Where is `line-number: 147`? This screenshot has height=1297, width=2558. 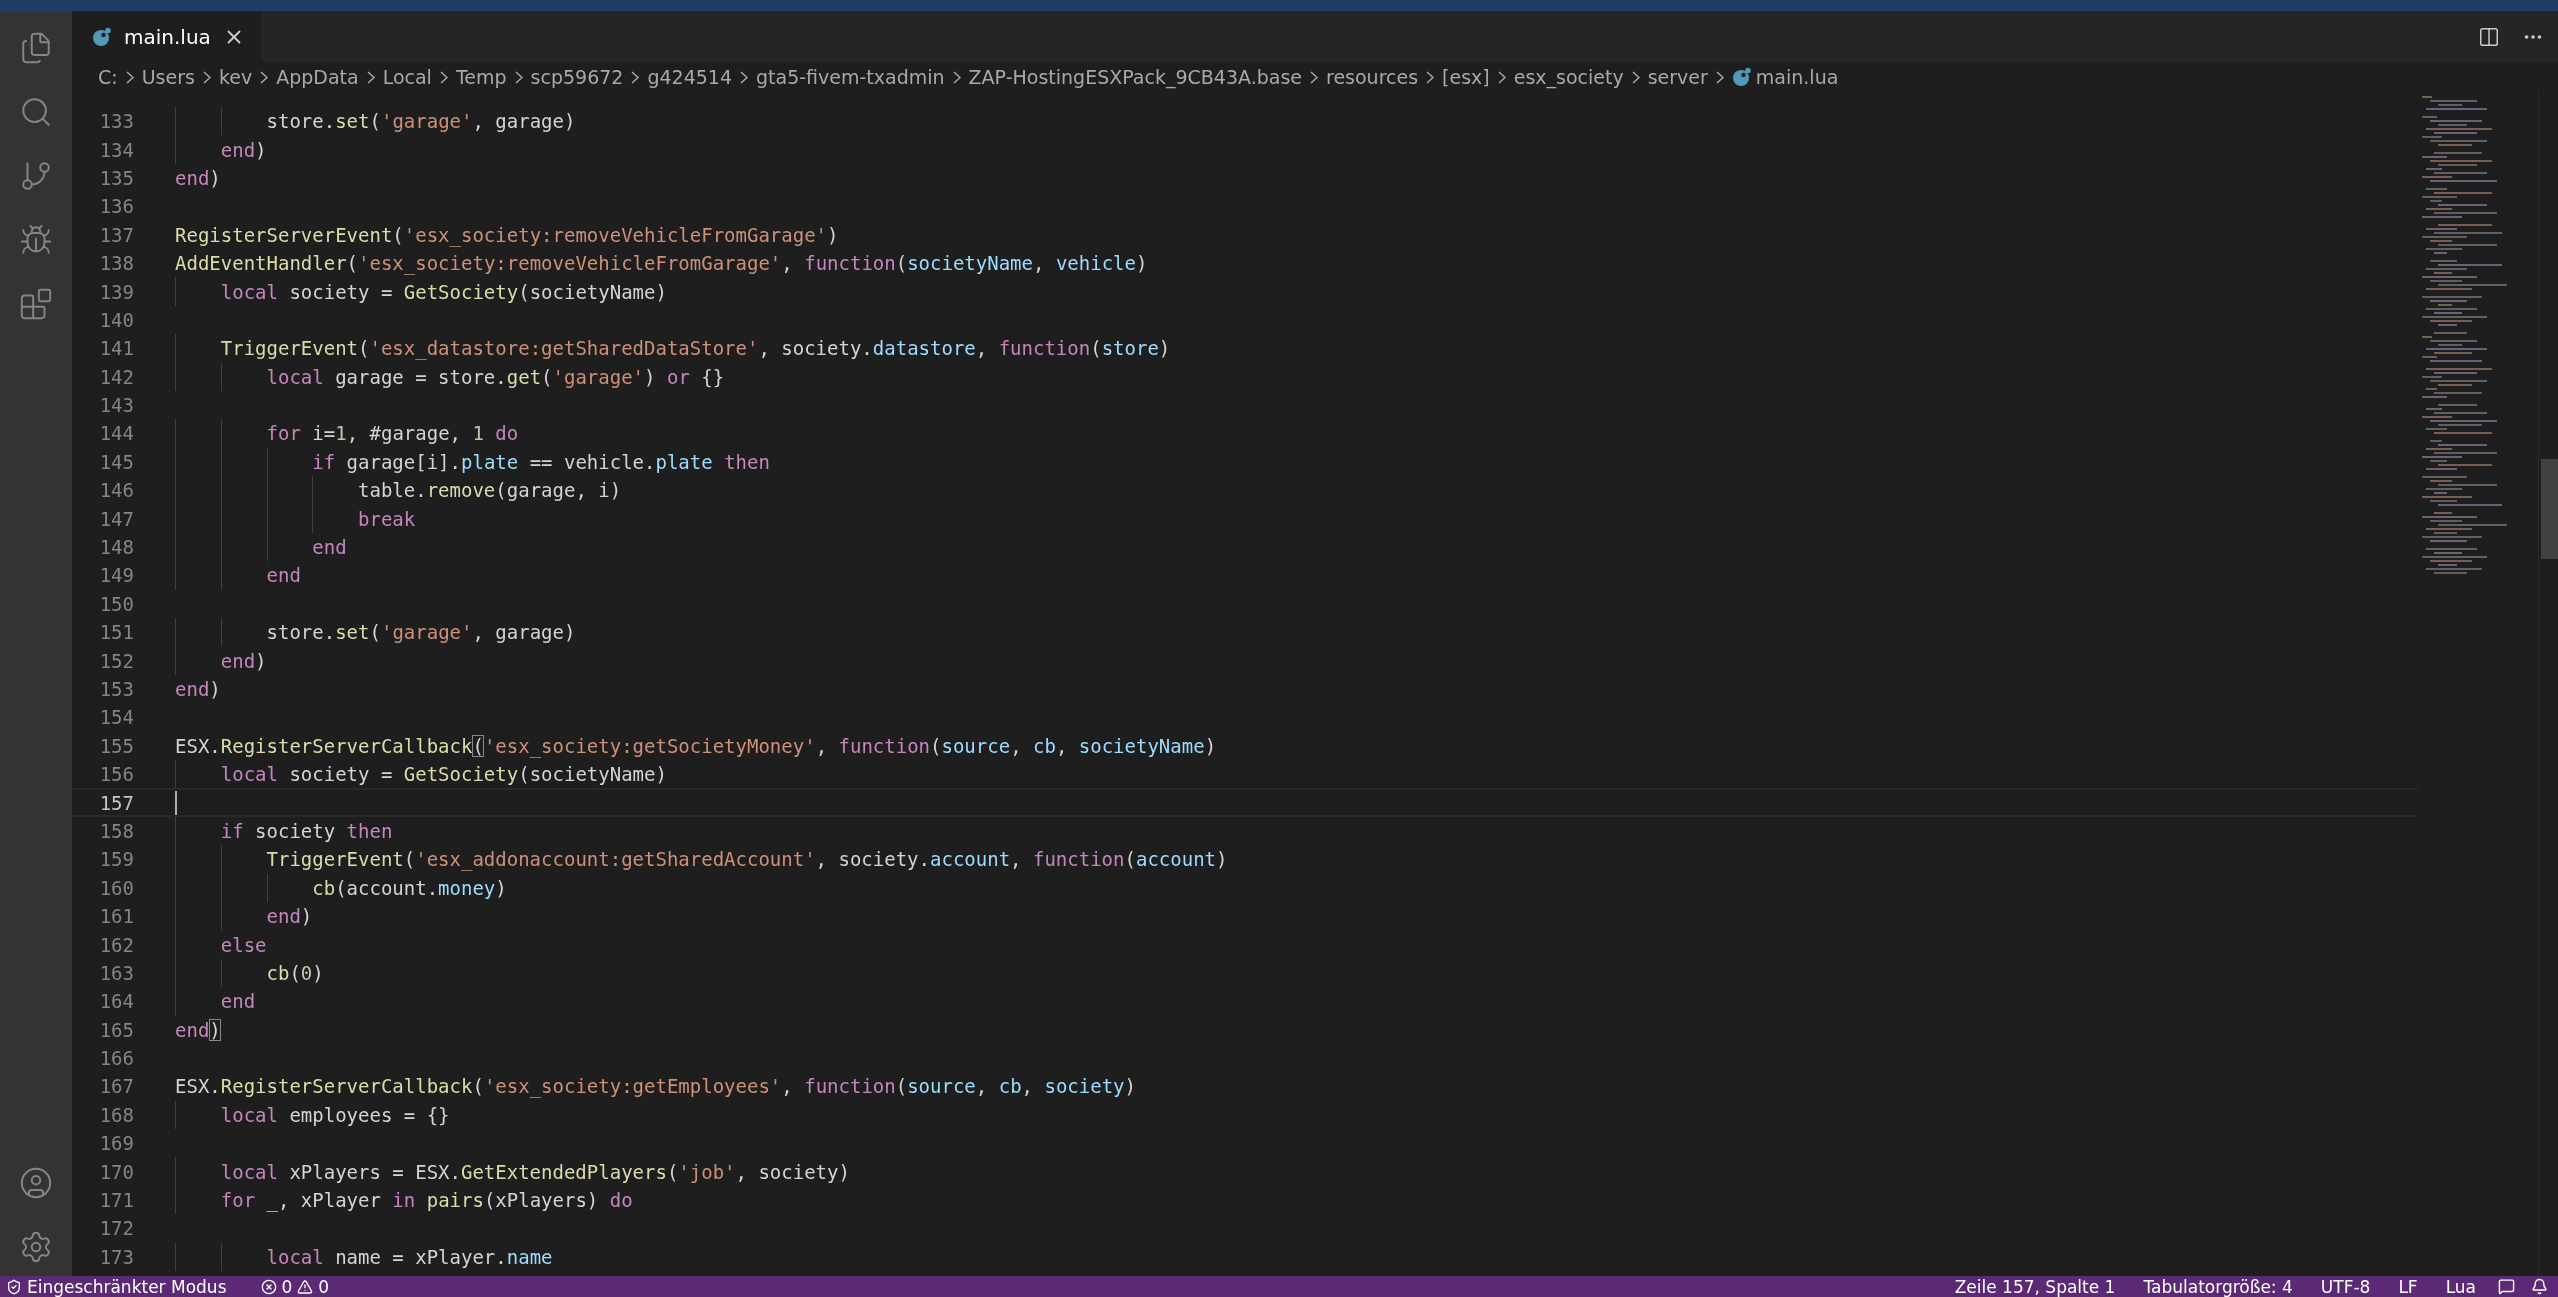 line-number: 147 is located at coordinates (116, 518).